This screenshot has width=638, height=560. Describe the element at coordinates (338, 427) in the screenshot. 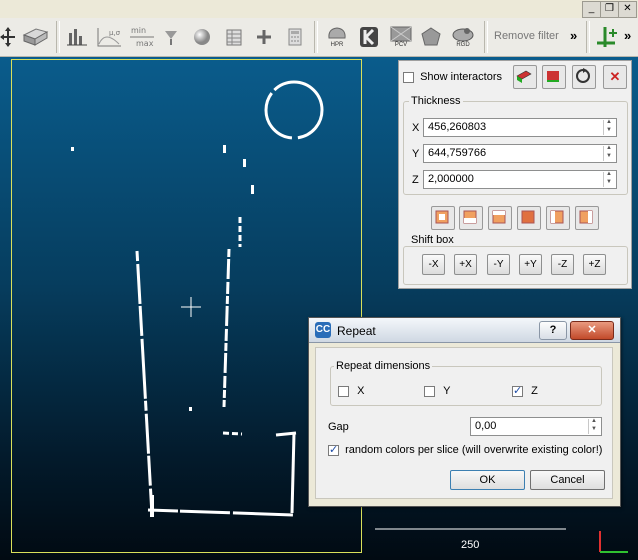

I see `gap-label: Gap` at that location.